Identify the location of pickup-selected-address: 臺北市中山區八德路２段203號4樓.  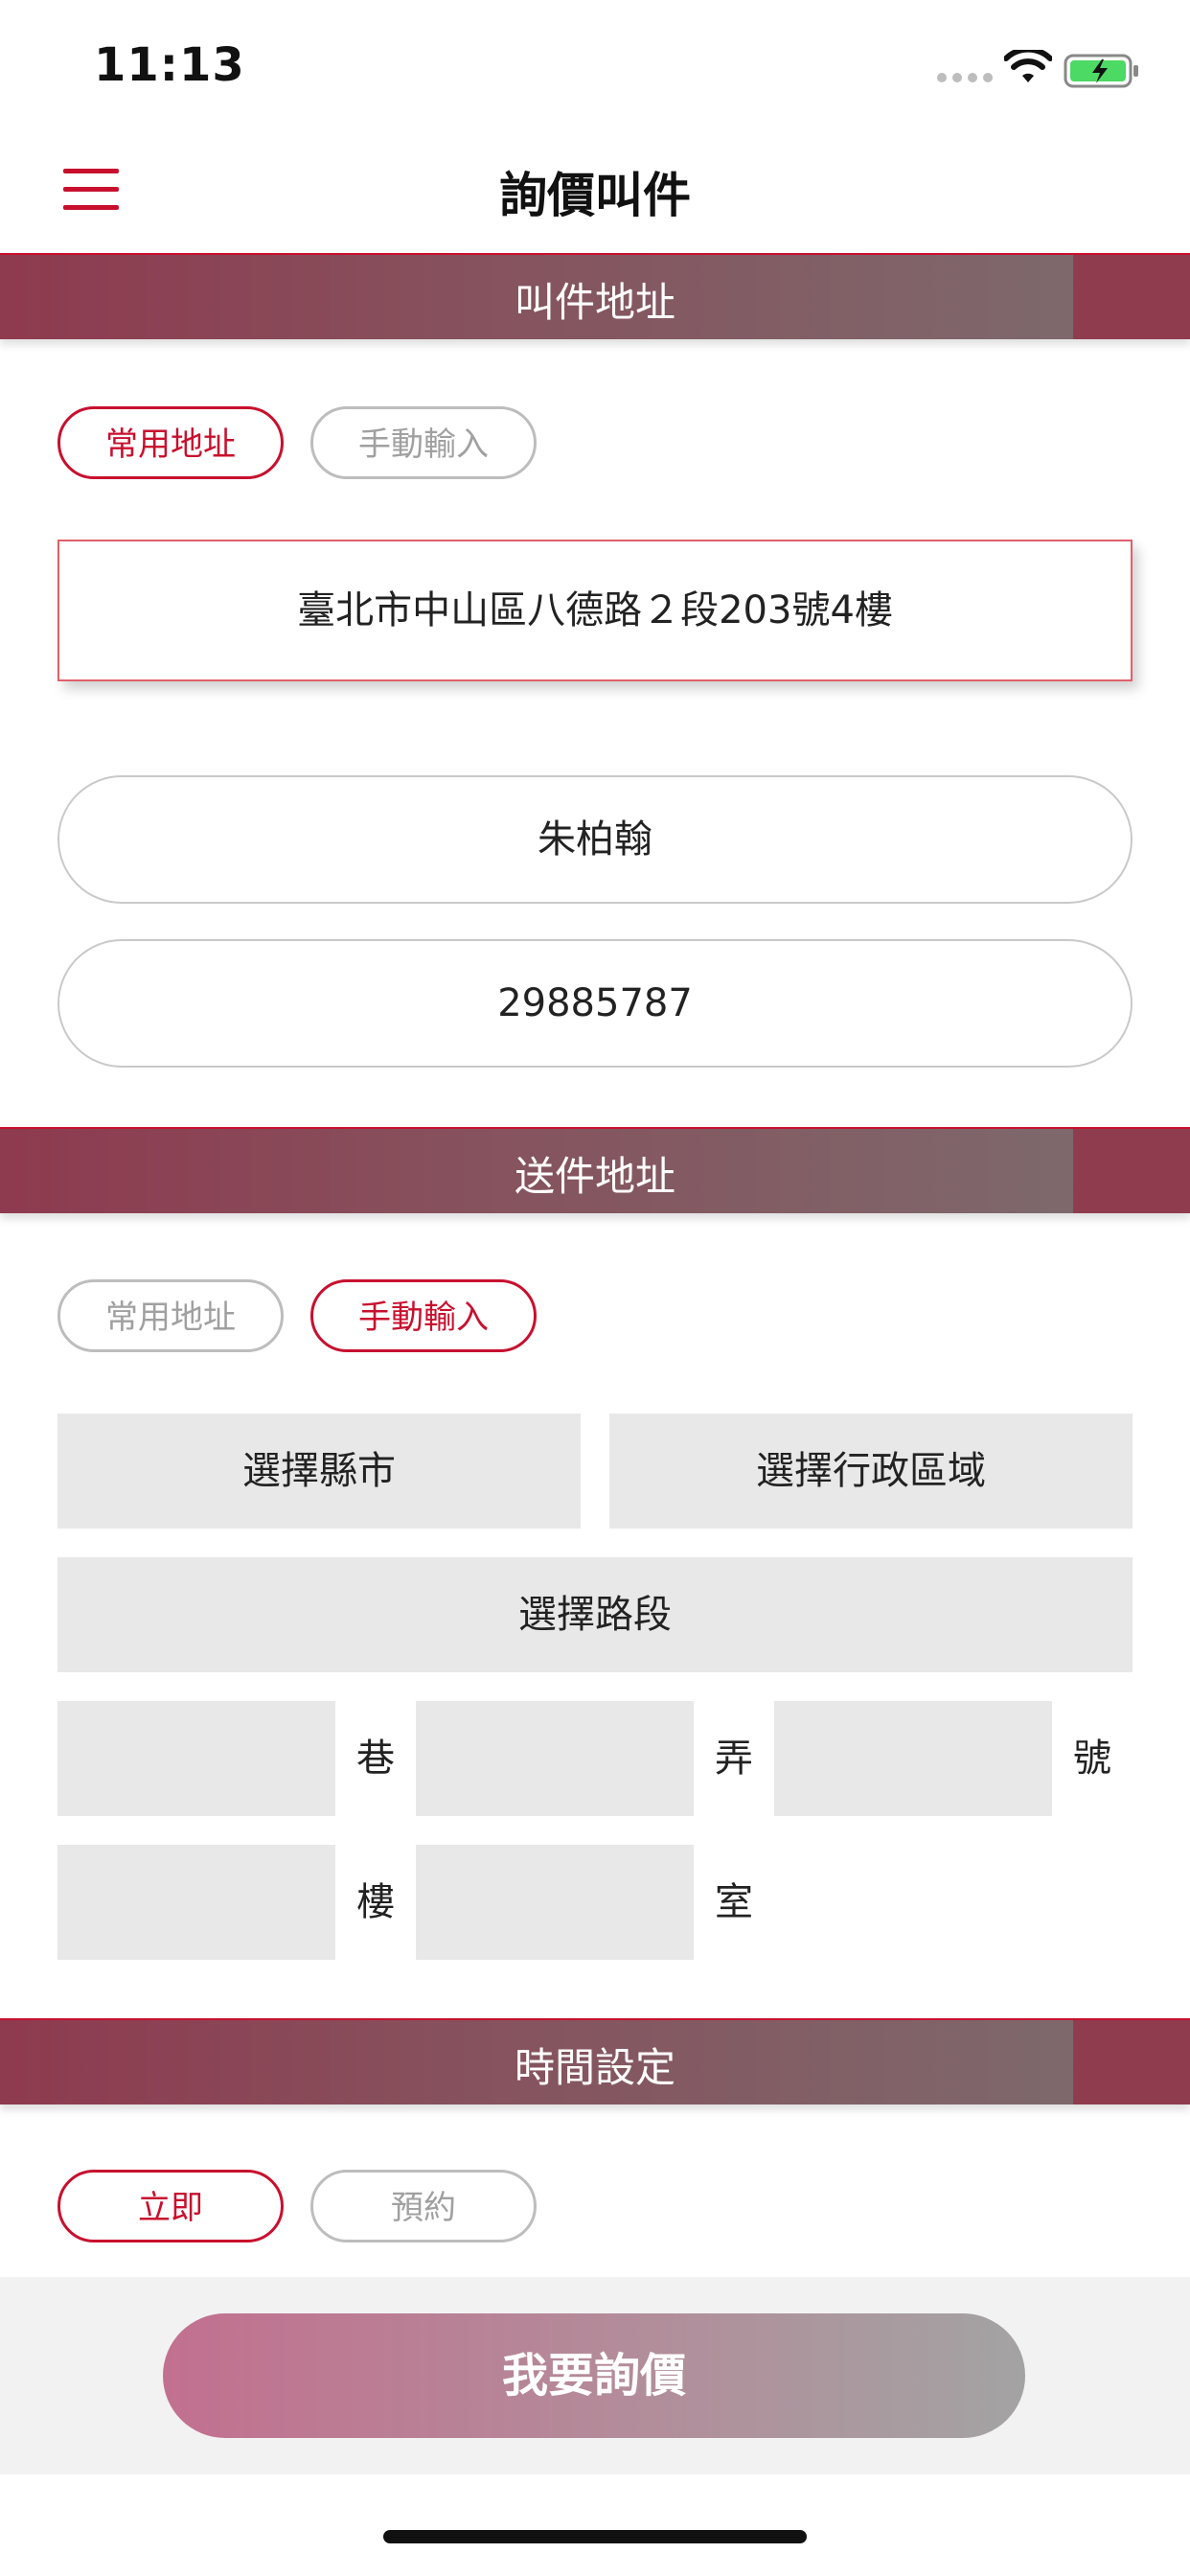
(595, 610).